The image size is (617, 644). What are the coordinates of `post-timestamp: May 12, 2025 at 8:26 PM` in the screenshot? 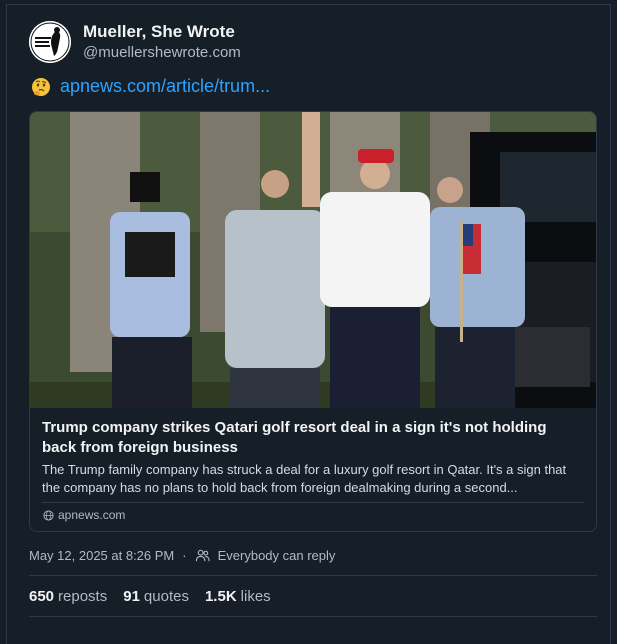 It's located at (101, 555).